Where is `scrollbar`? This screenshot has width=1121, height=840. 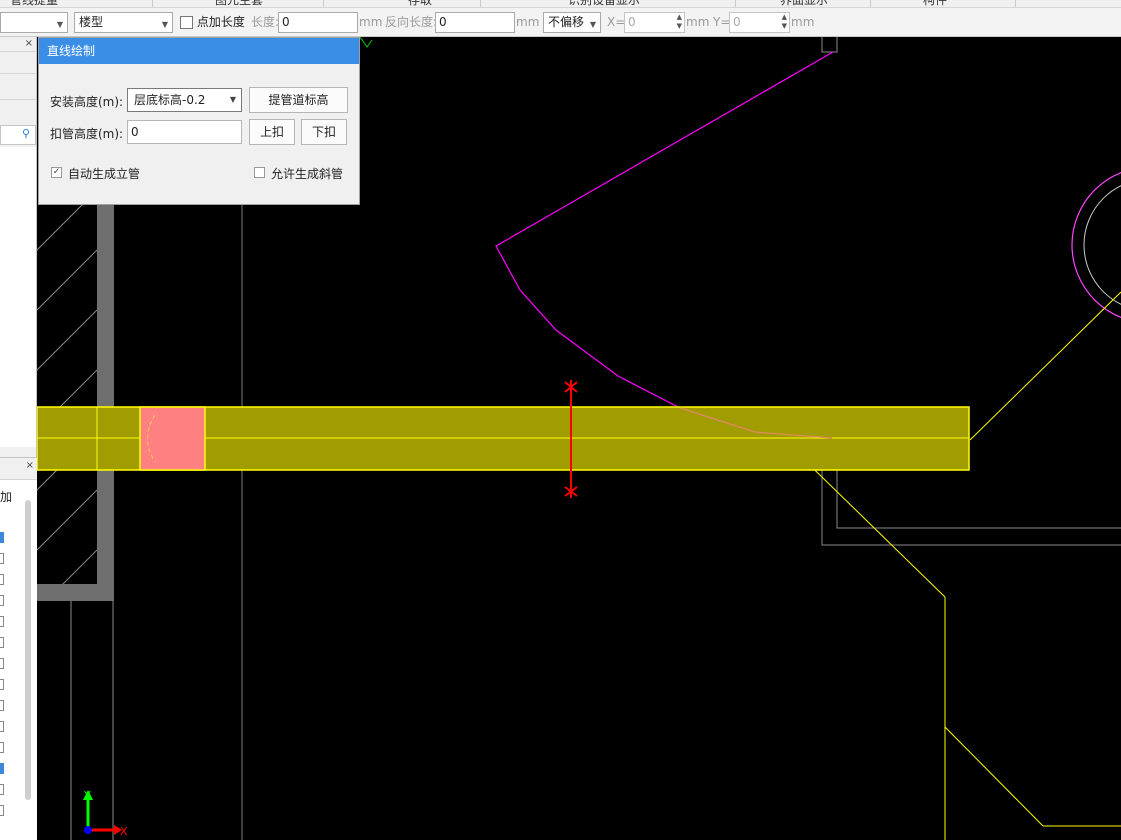
scrollbar is located at coordinates (28, 650).